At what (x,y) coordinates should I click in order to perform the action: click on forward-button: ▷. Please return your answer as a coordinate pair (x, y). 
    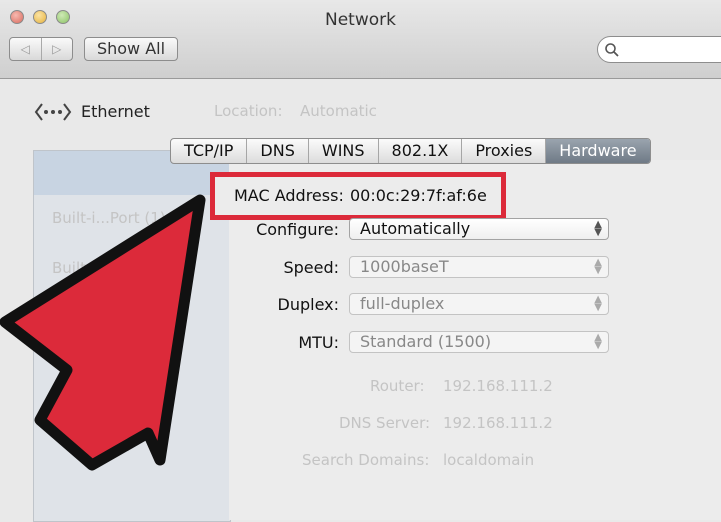
    Looking at the image, I should click on (56, 49).